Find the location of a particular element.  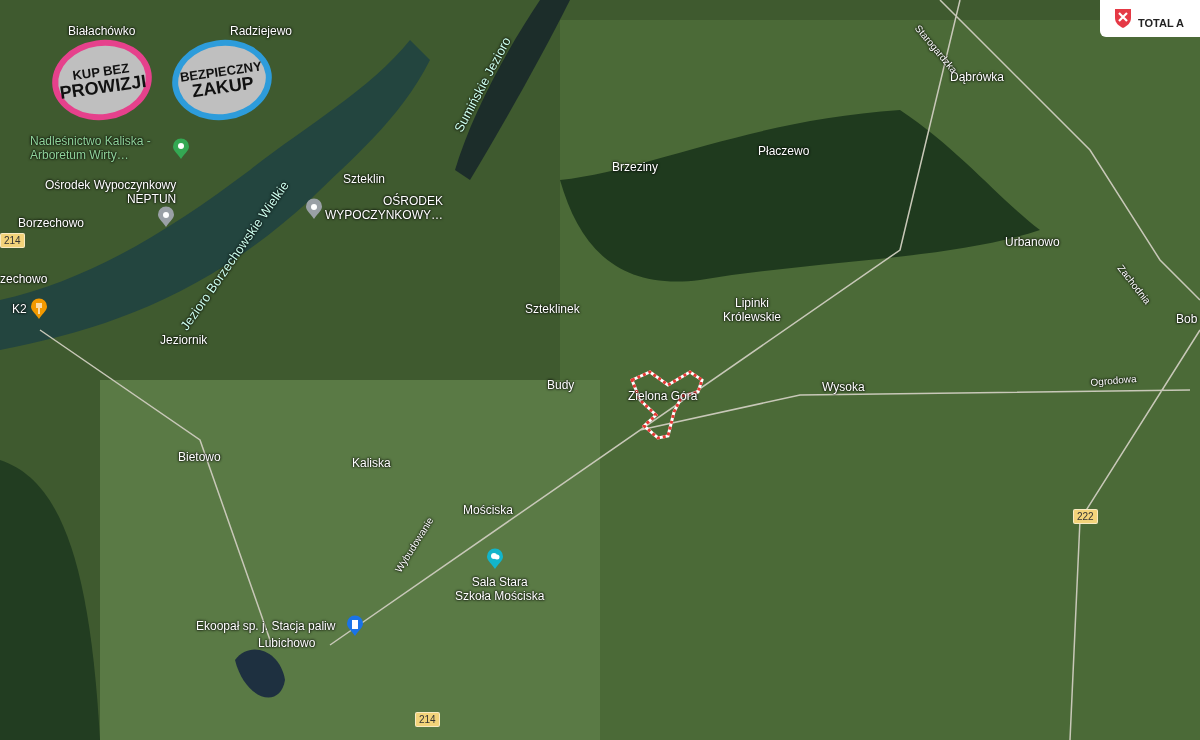

place-label: Białachówko is located at coordinates (102, 31).